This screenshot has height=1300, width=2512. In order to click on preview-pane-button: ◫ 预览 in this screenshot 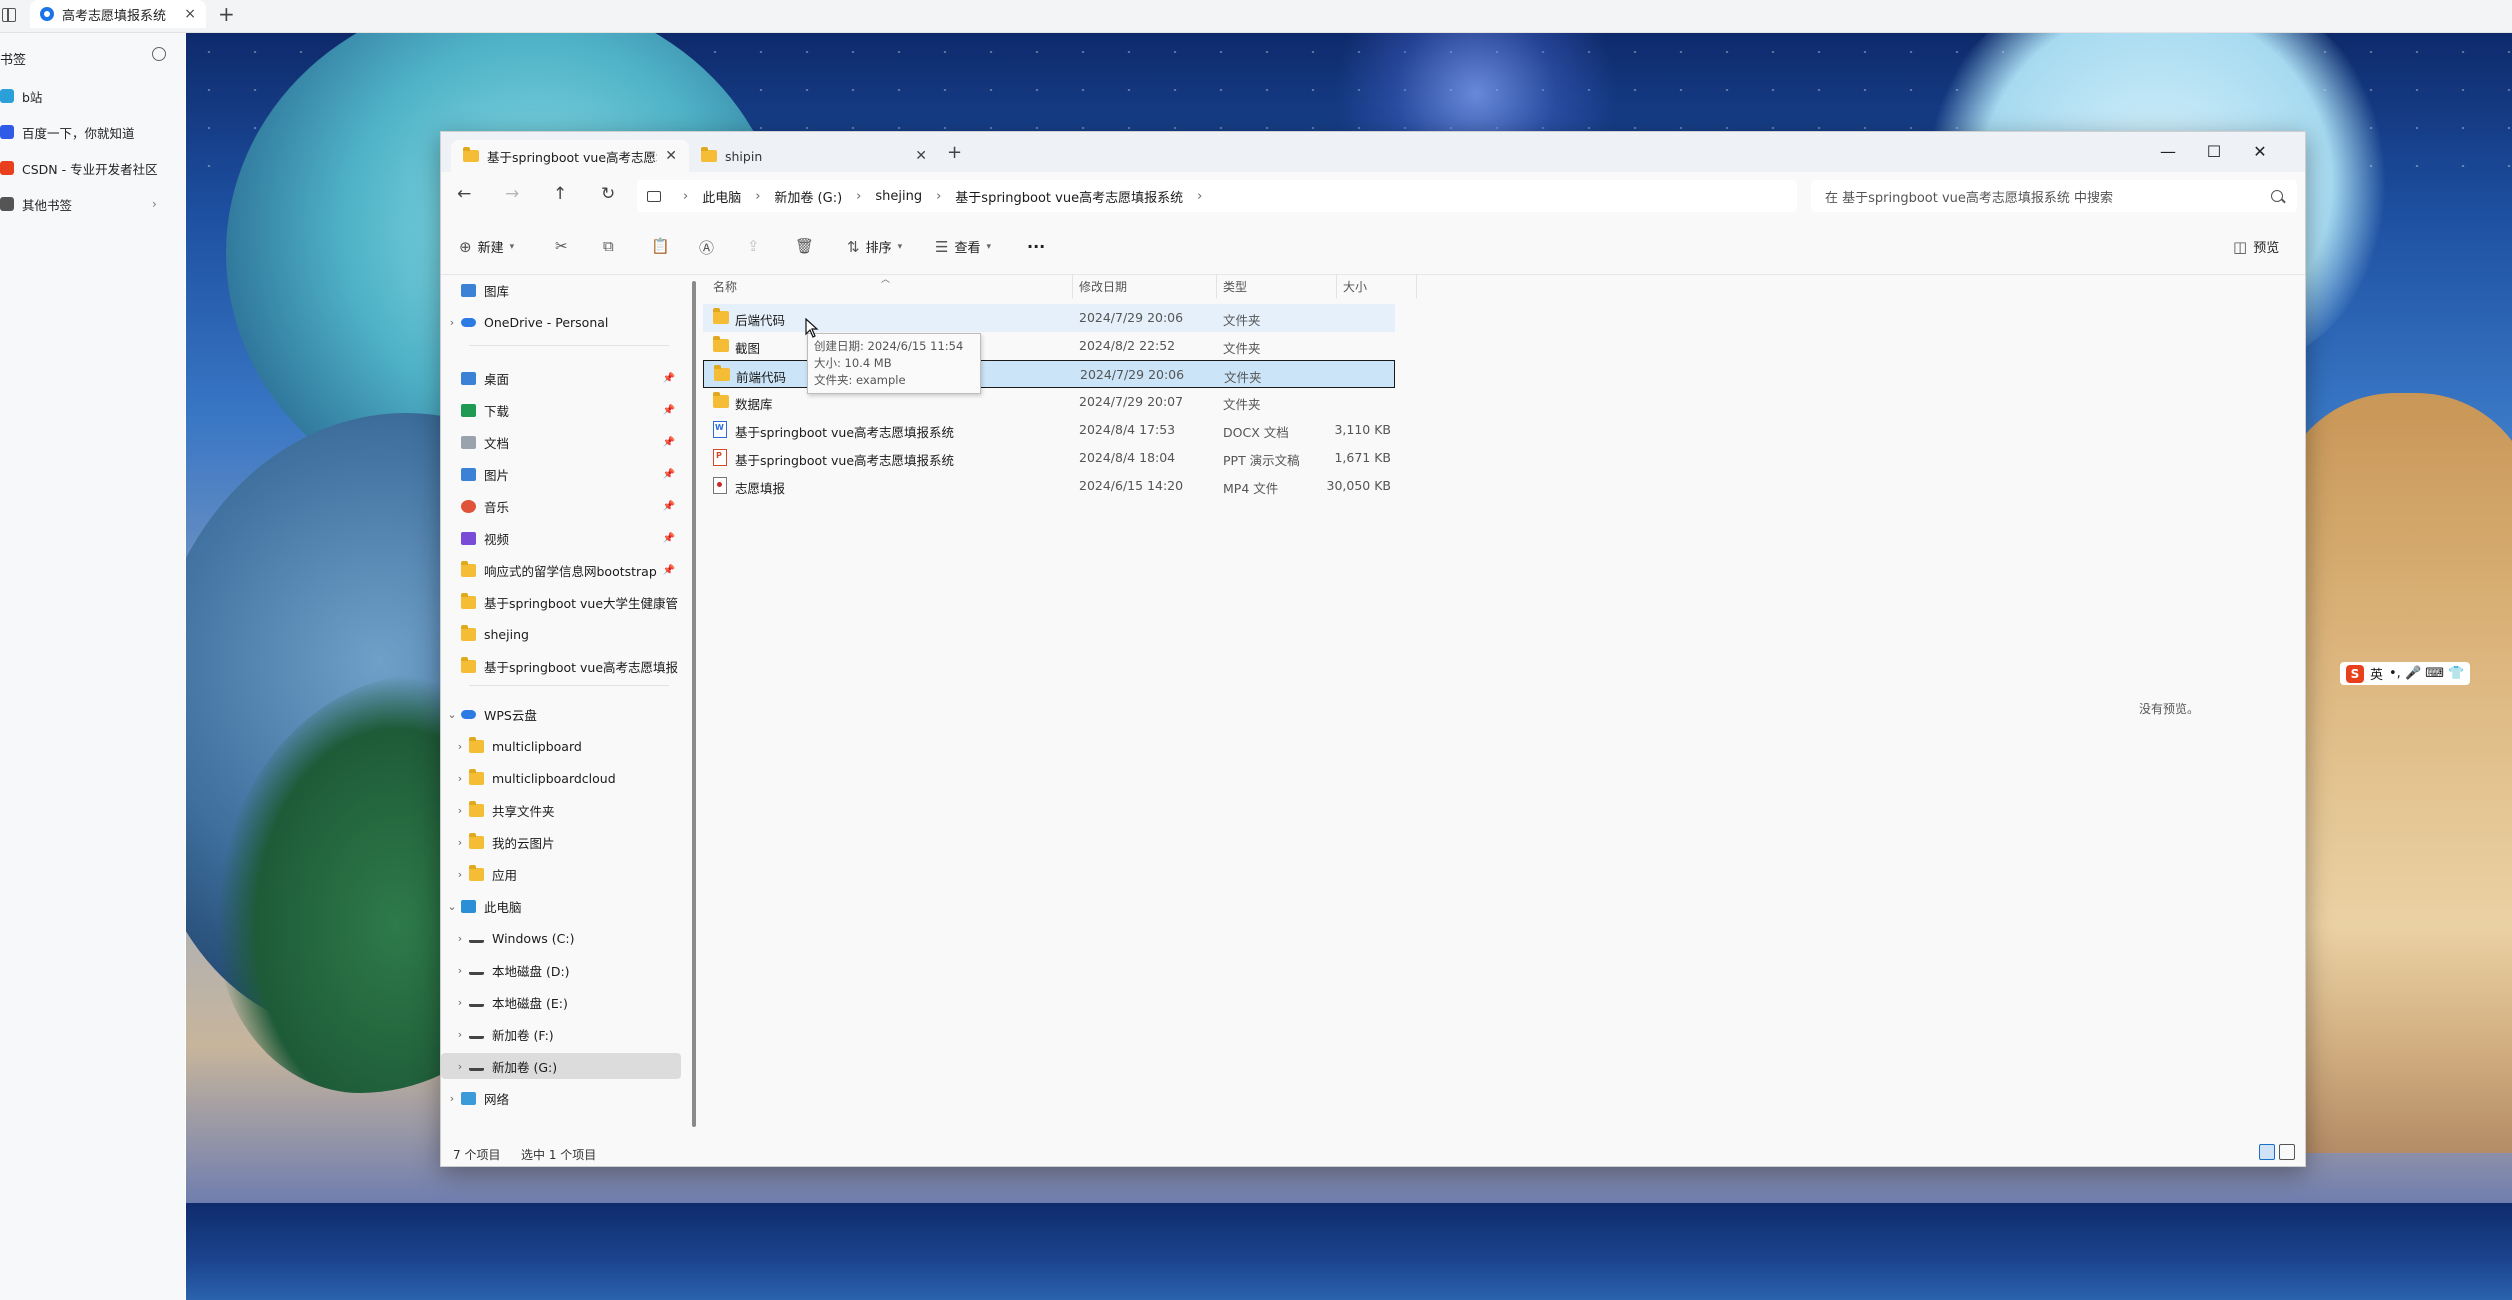, I will do `click(2256, 247)`.